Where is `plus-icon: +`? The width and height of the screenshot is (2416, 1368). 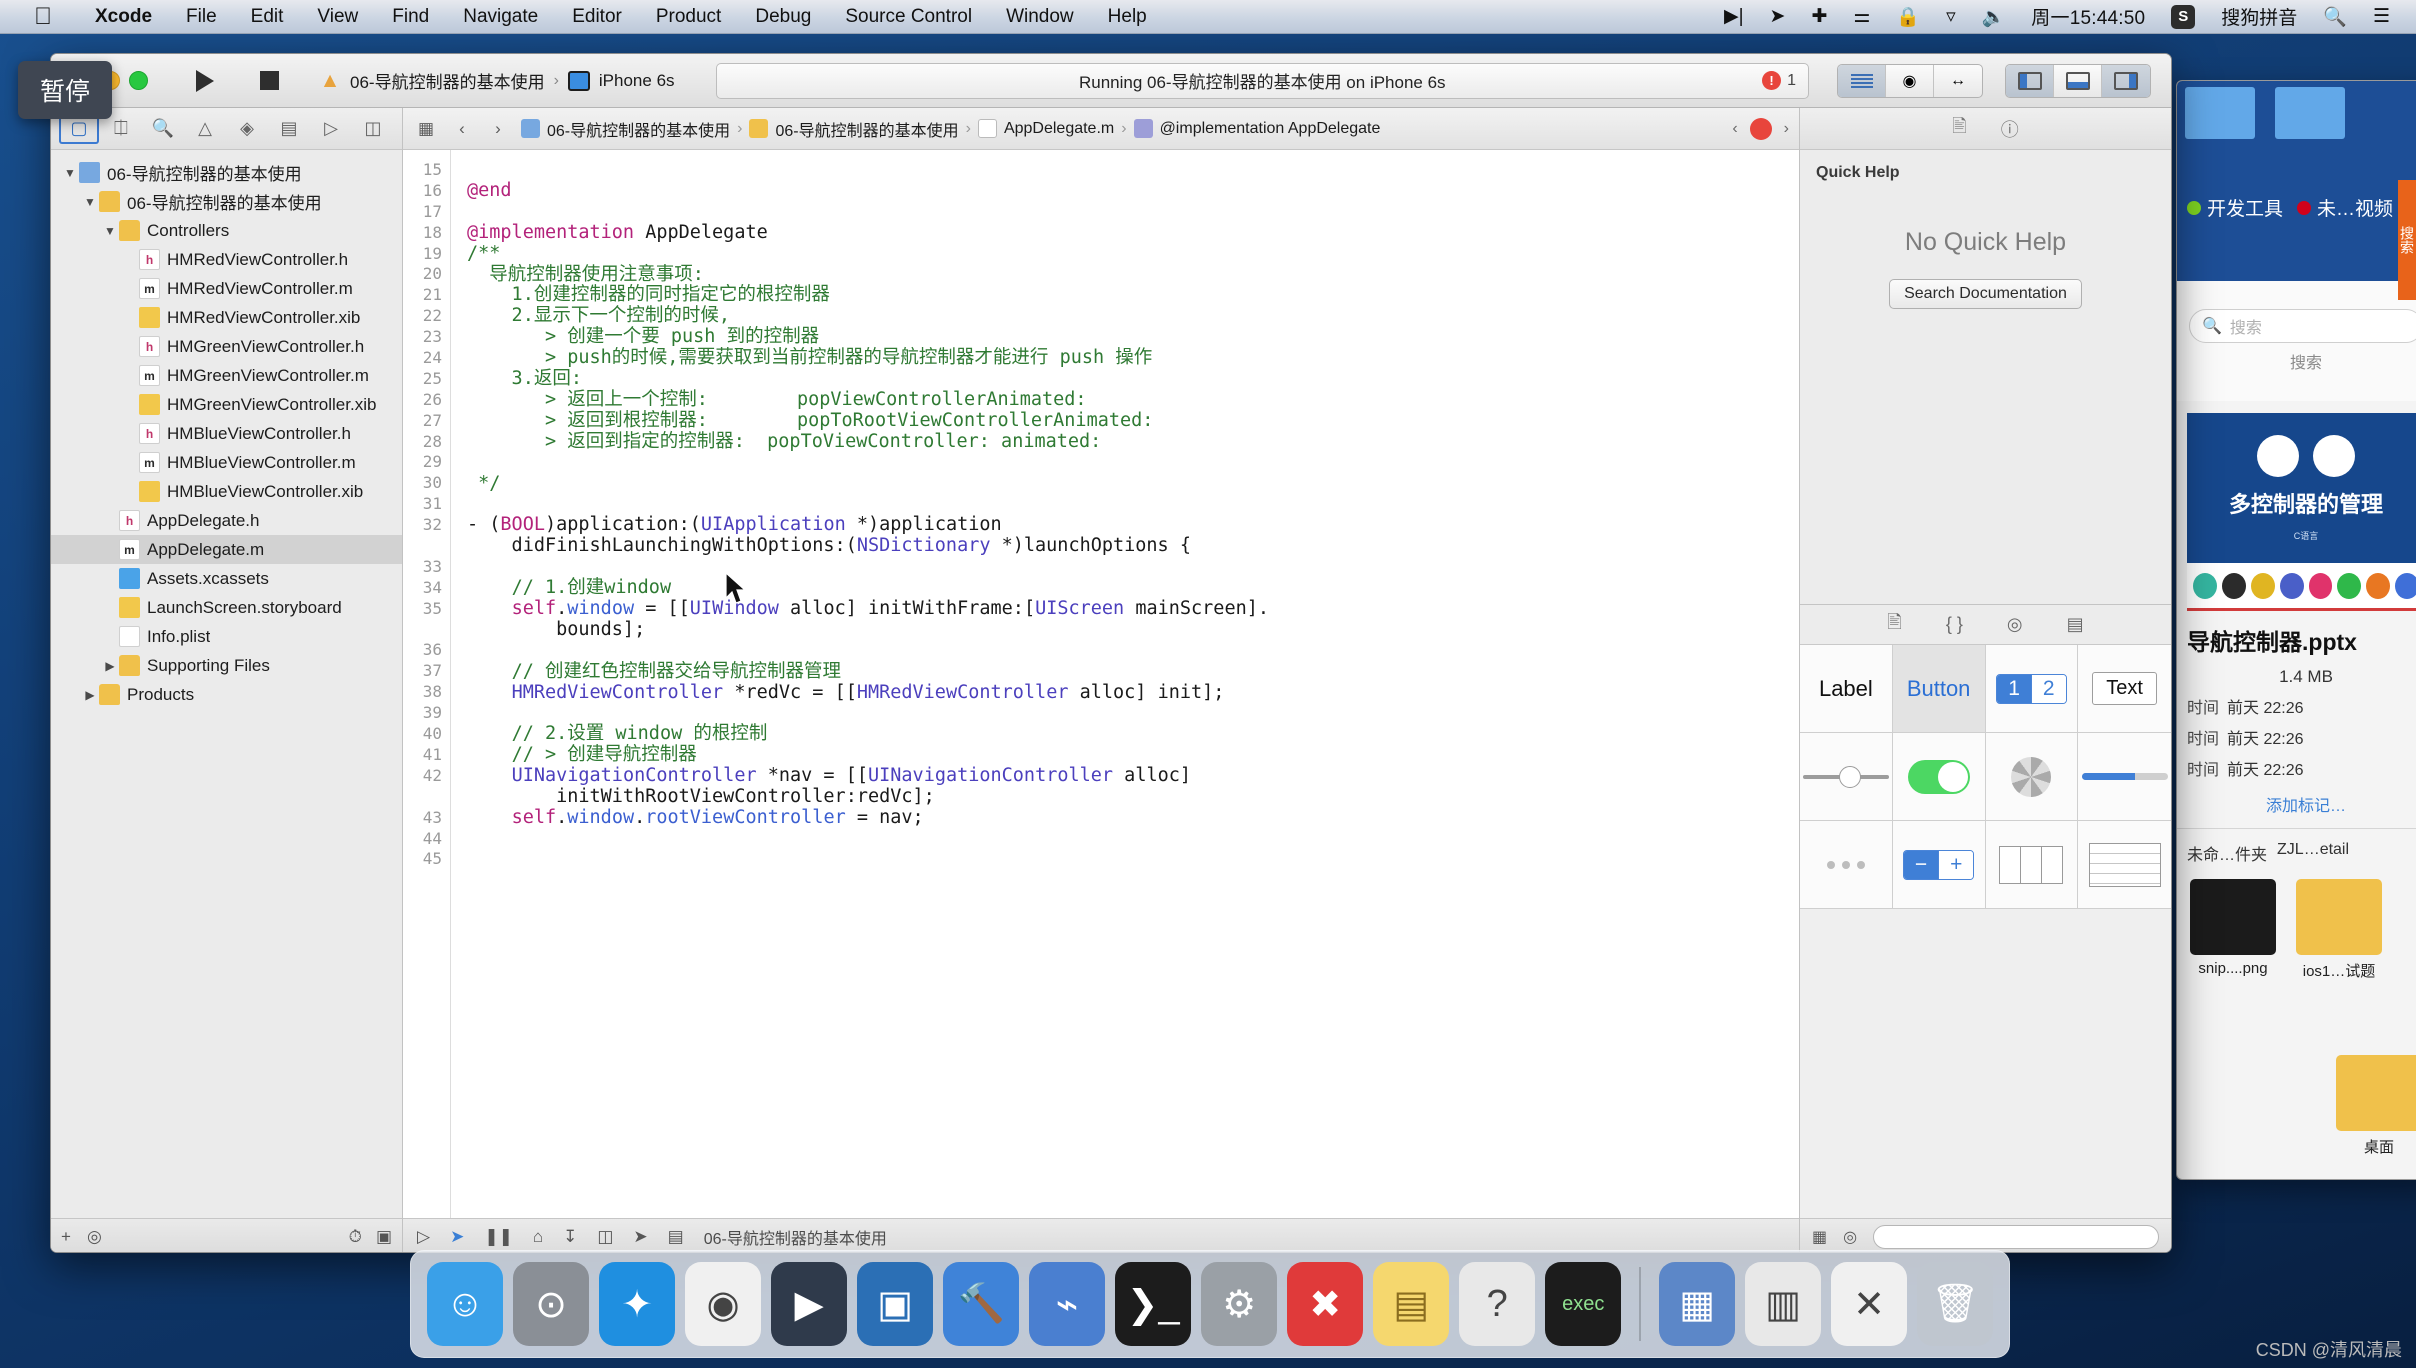
plus-icon: + is located at coordinates (66, 1237).